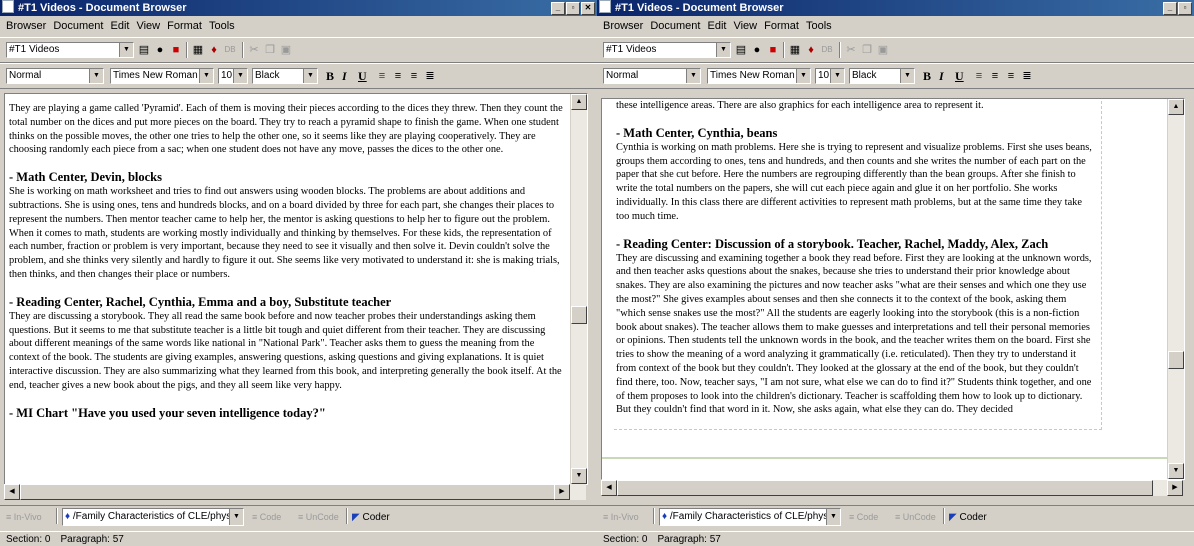 The image size is (1194, 546). What do you see at coordinates (699, 8) in the screenshot?
I see `window-title: #T1 Videos - Document Browser` at bounding box center [699, 8].